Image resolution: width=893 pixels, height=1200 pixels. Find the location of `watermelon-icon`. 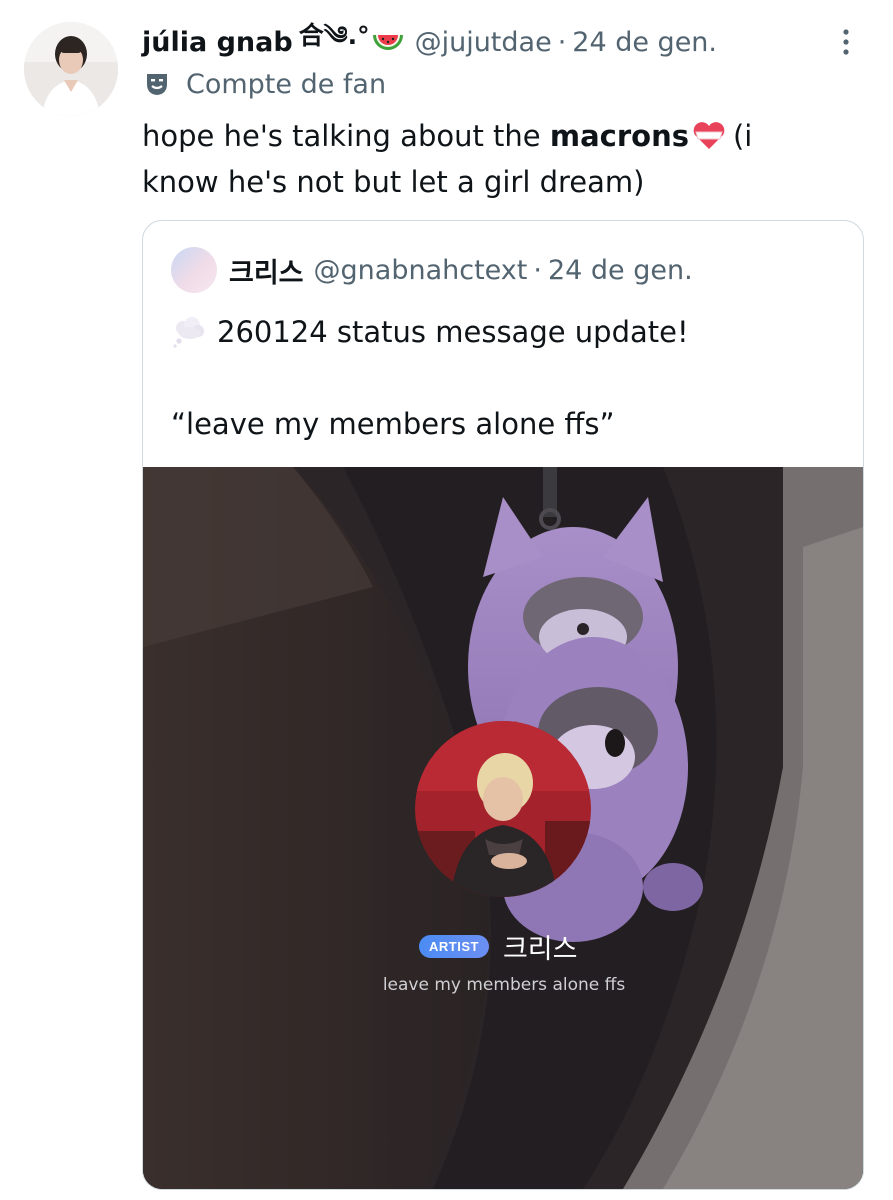

watermelon-icon is located at coordinates (387, 42).